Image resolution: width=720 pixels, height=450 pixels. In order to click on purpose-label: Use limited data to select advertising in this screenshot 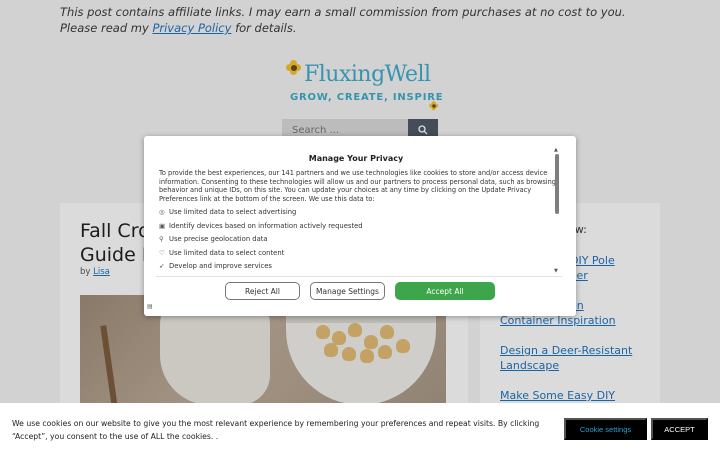, I will do `click(233, 212)`.